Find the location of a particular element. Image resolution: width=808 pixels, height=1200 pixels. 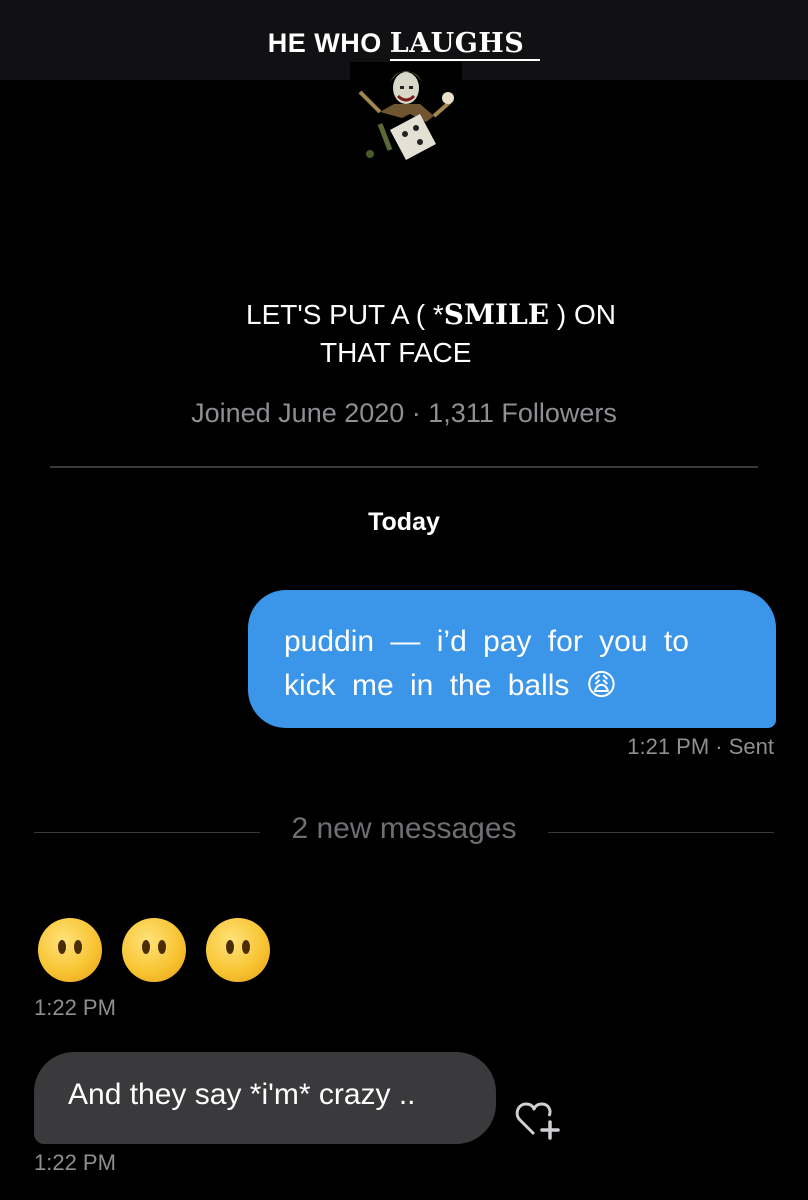

outgoing-message-line-2: kick me in the balls 😩 is located at coordinates (513, 686).